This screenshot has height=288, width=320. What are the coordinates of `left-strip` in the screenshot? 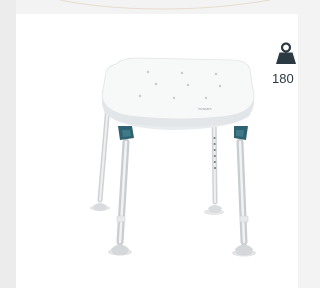 It's located at (8, 144).